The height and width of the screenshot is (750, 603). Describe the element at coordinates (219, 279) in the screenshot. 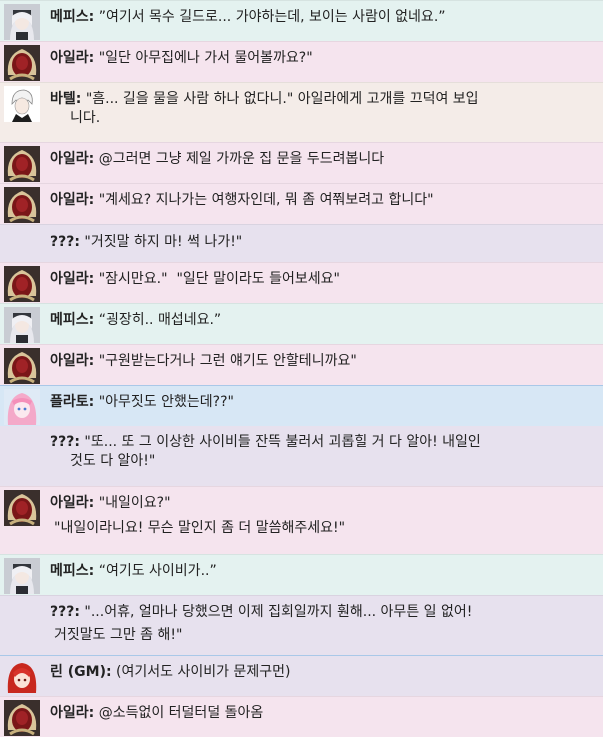

I see `message-text: "잠시만요." "일단 말이라도 들어보세요"` at that location.